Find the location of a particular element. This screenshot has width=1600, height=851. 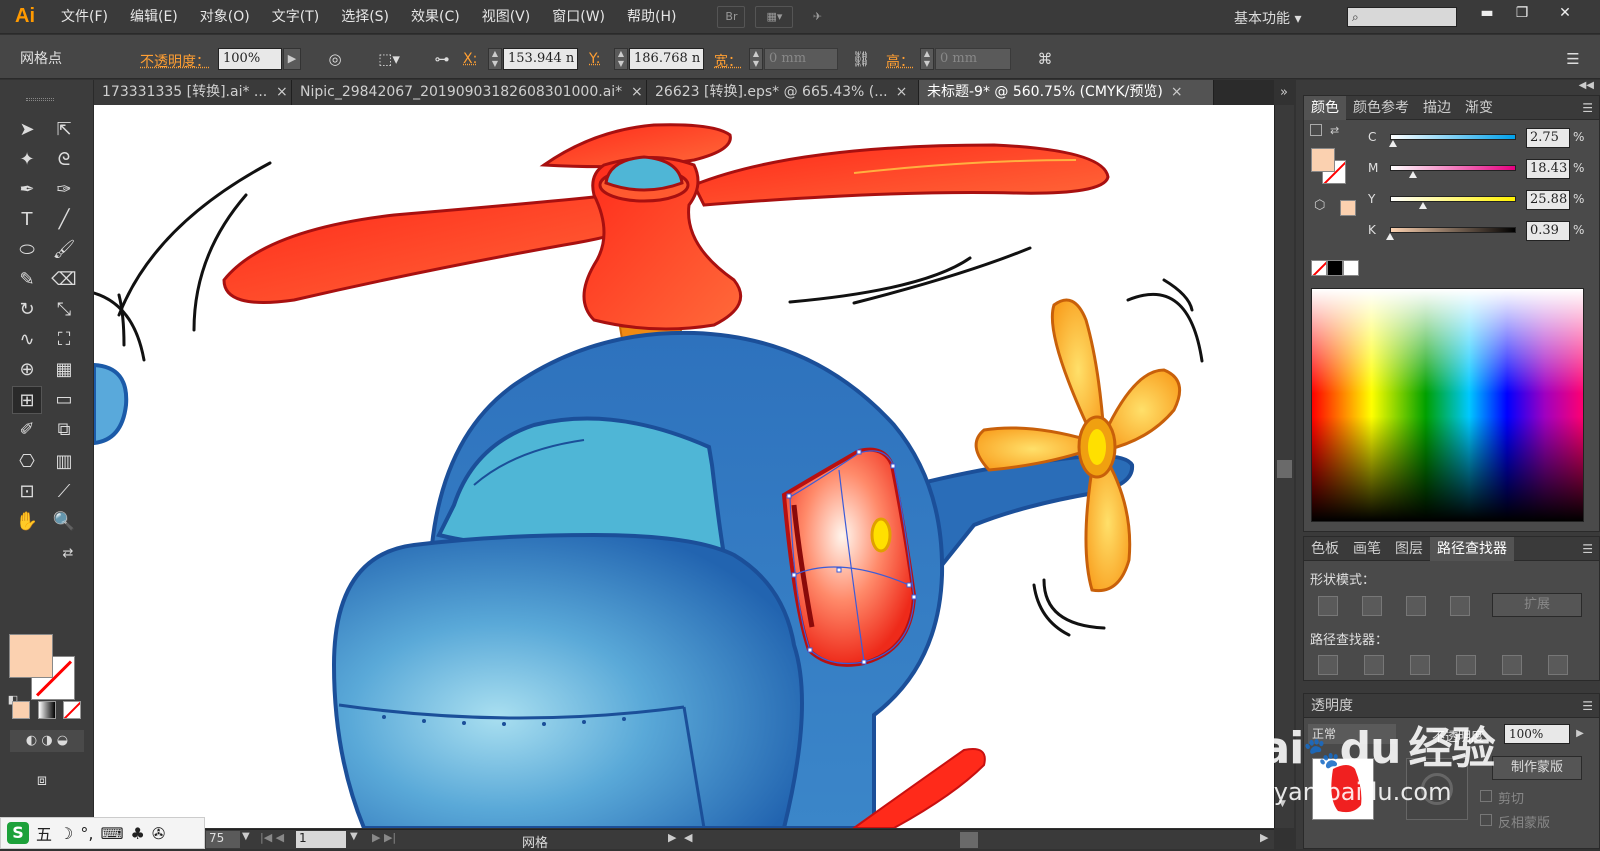

screen-mode-icon: ⧈ is located at coordinates (42, 780).